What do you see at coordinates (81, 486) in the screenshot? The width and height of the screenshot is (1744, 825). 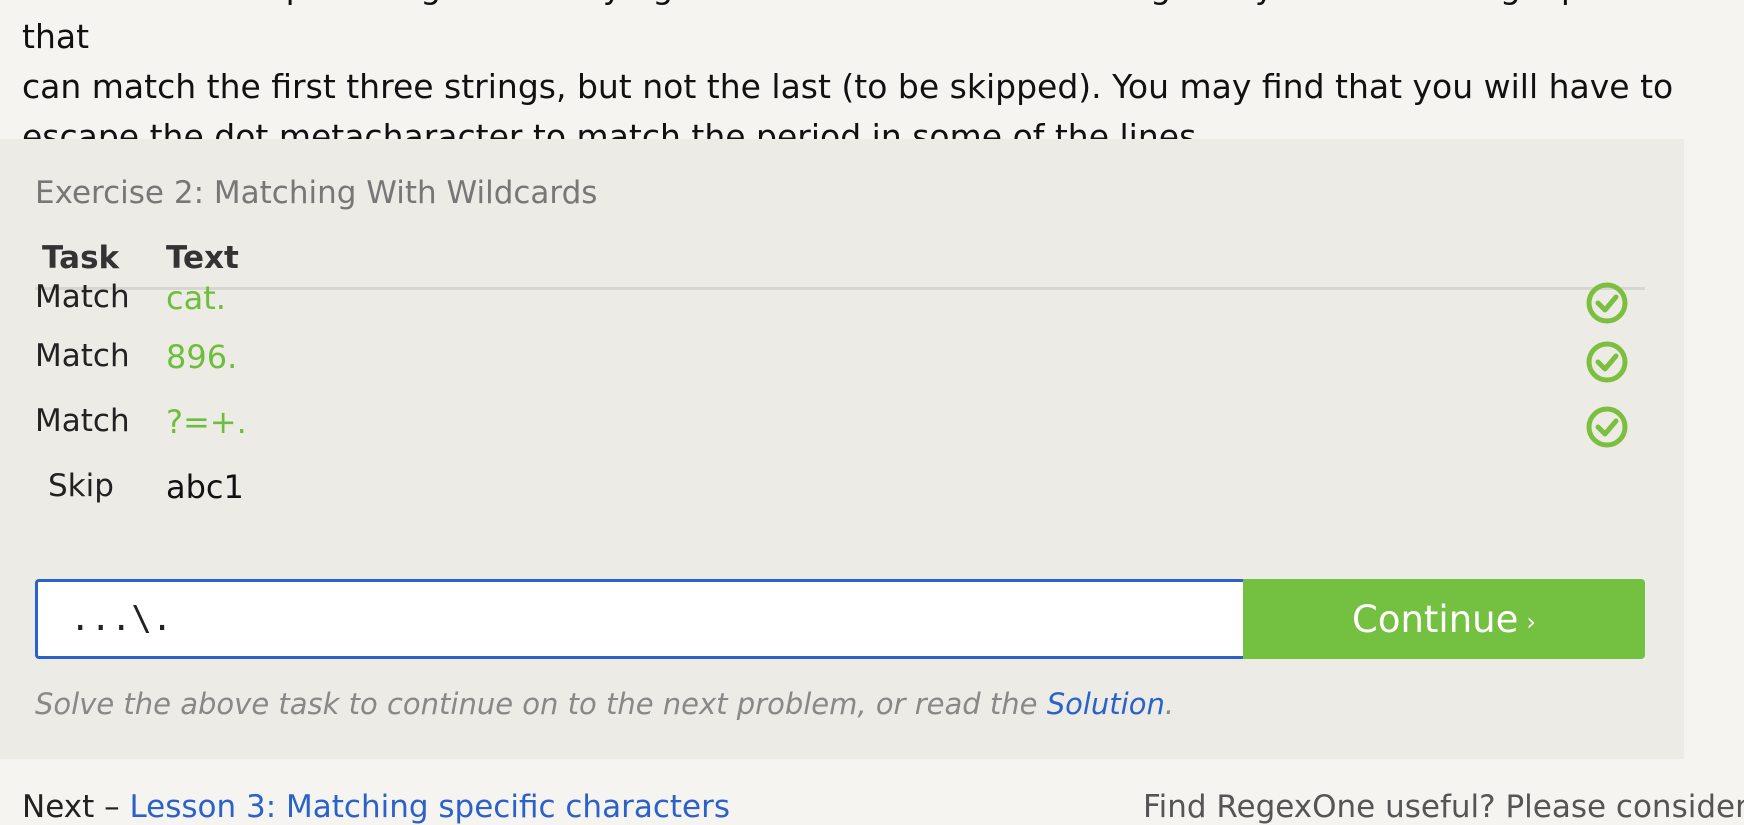 I see `task-label: Skip` at bounding box center [81, 486].